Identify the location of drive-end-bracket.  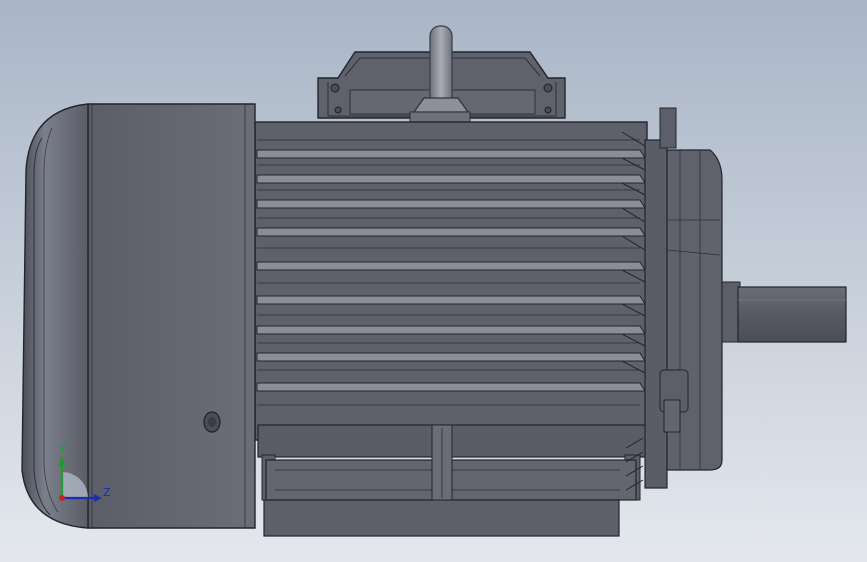
(683, 298).